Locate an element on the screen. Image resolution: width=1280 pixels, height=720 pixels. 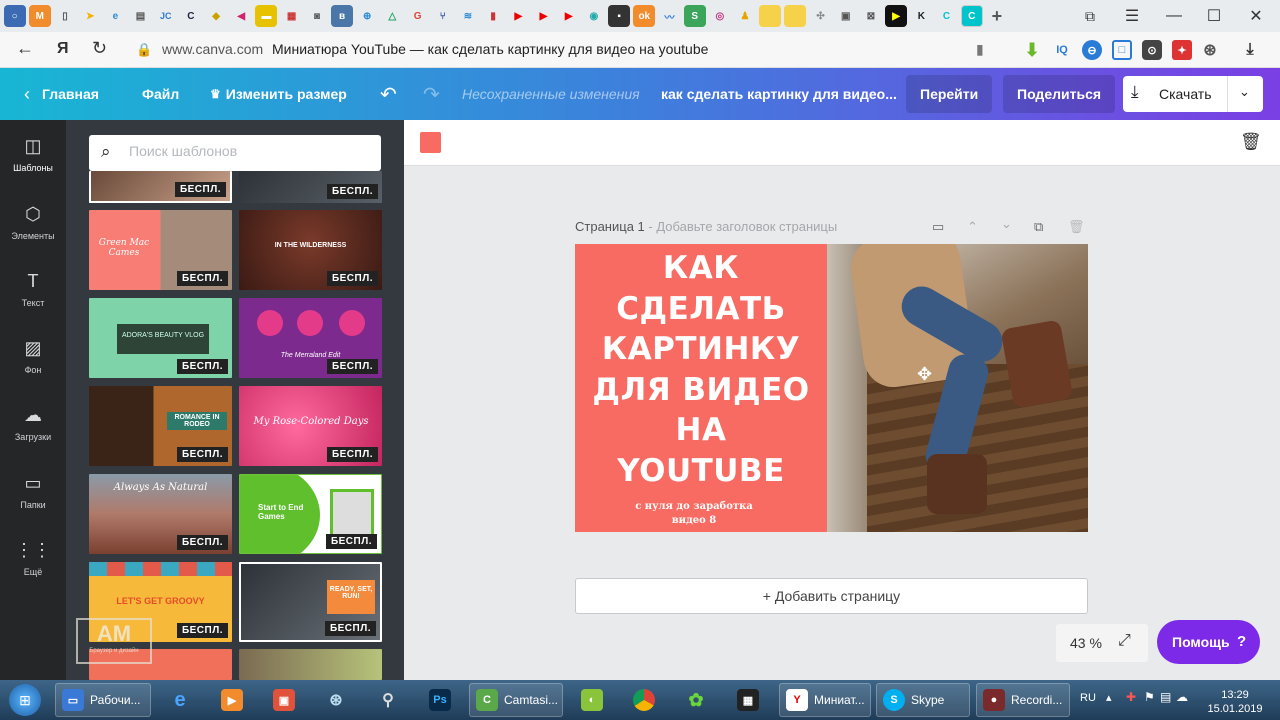
sidebar-item-more: ⋮⋮ Ещё is located at coordinates (33, 558).